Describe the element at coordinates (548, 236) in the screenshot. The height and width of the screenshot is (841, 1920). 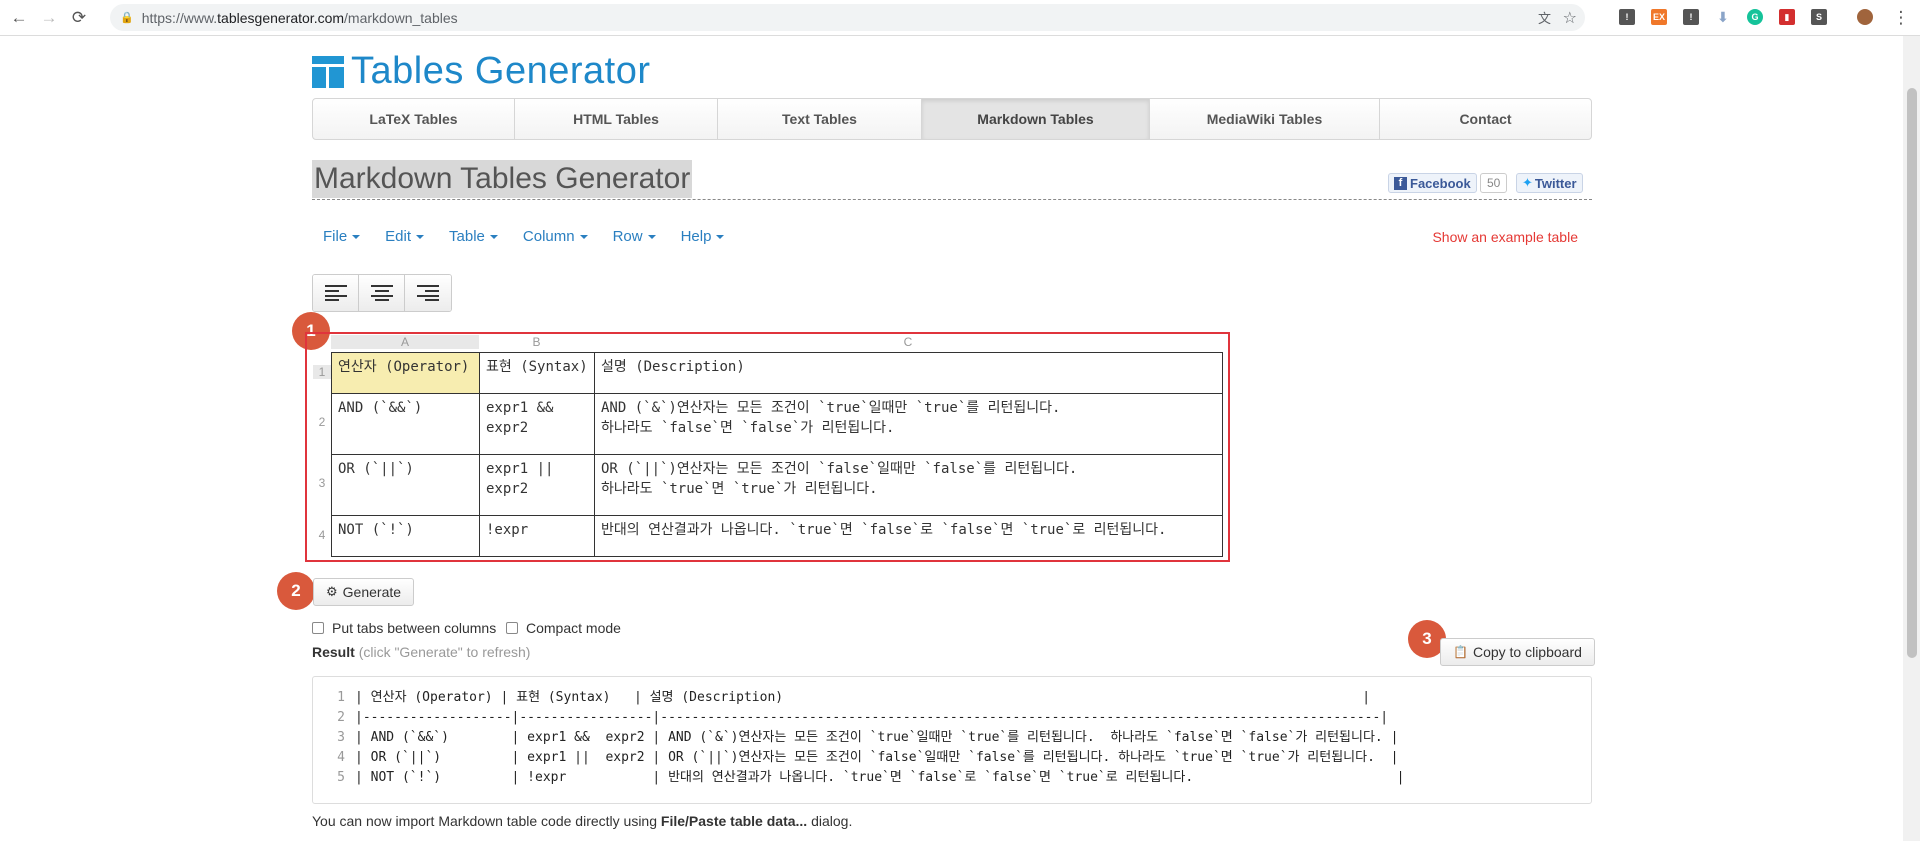
I see `menu-column-label: Column` at that location.